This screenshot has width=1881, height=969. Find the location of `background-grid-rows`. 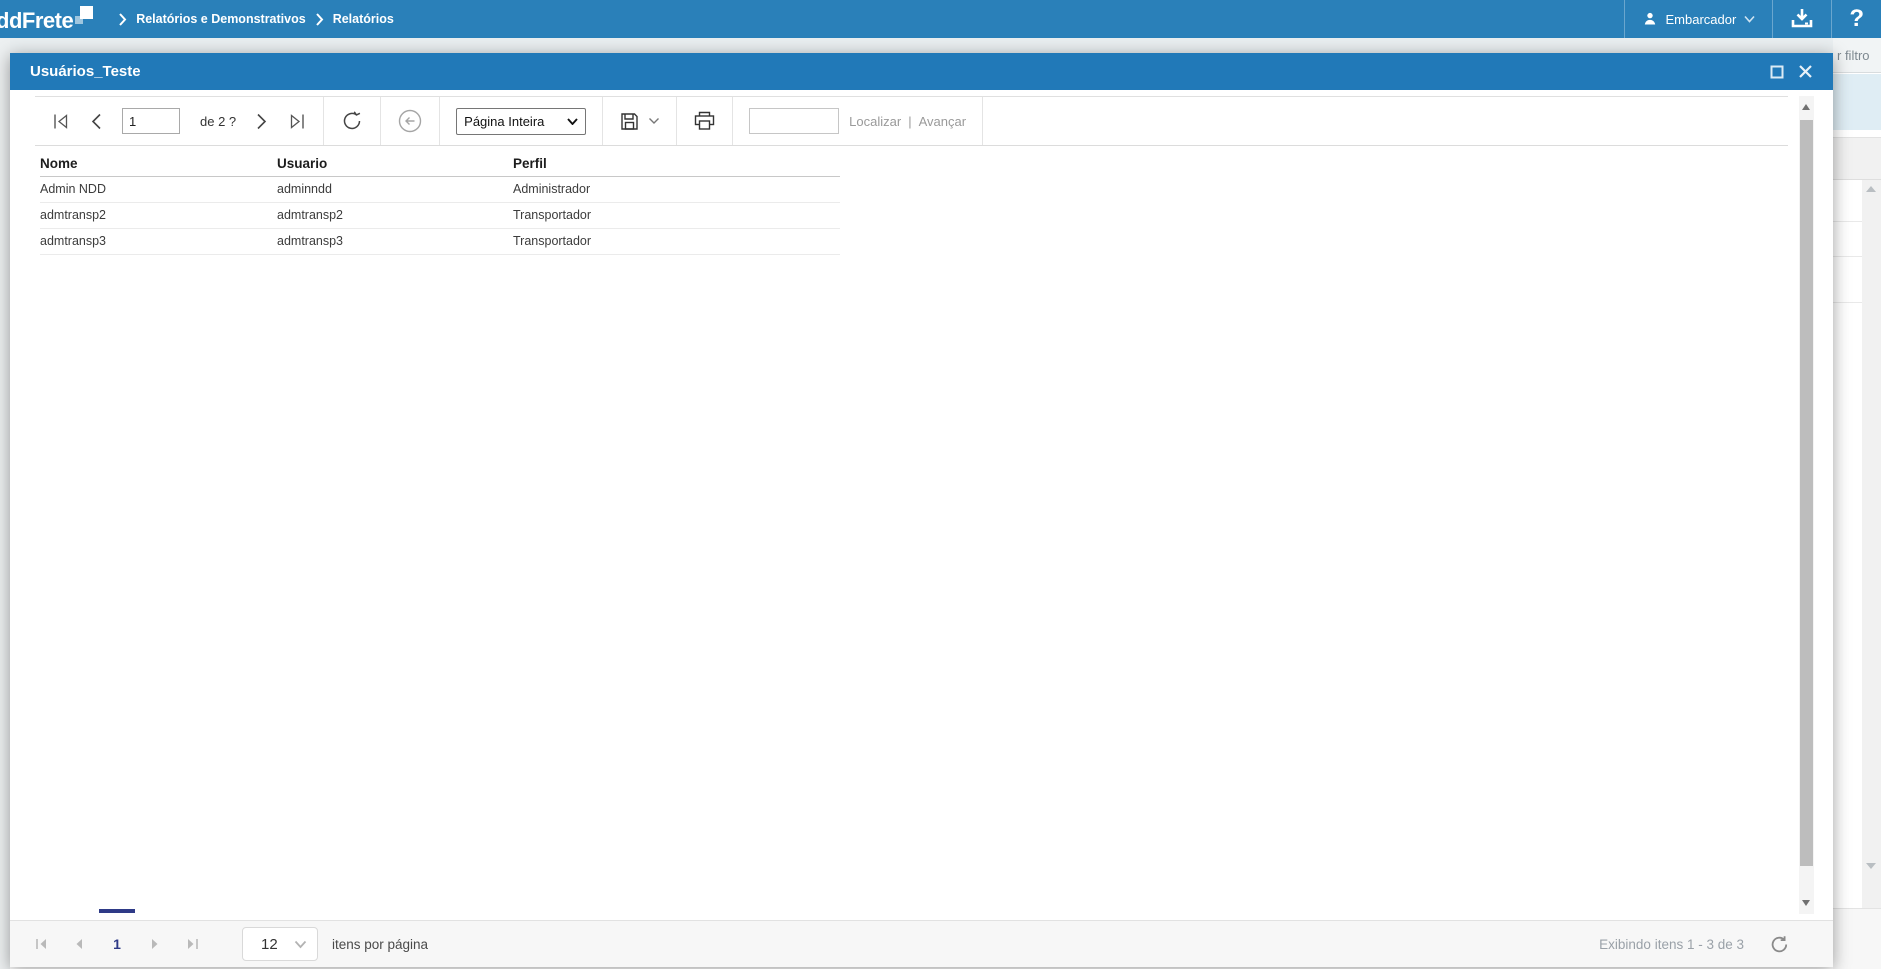

background-grid-rows is located at coordinates (1847, 546).